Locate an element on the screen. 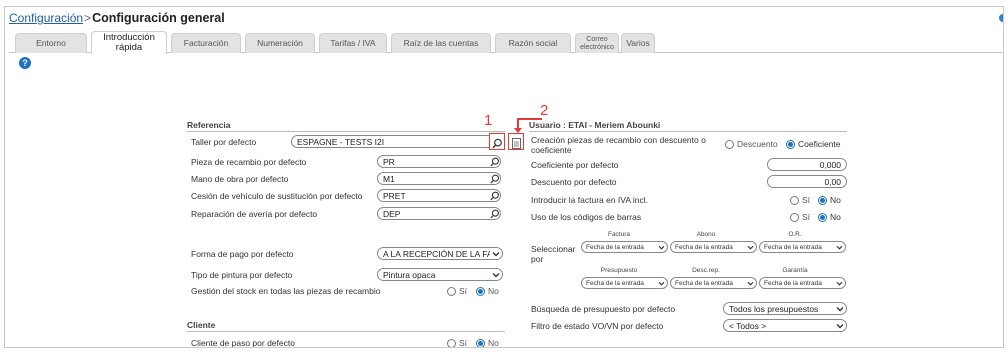  cesion-input: PRET is located at coordinates (439, 195).